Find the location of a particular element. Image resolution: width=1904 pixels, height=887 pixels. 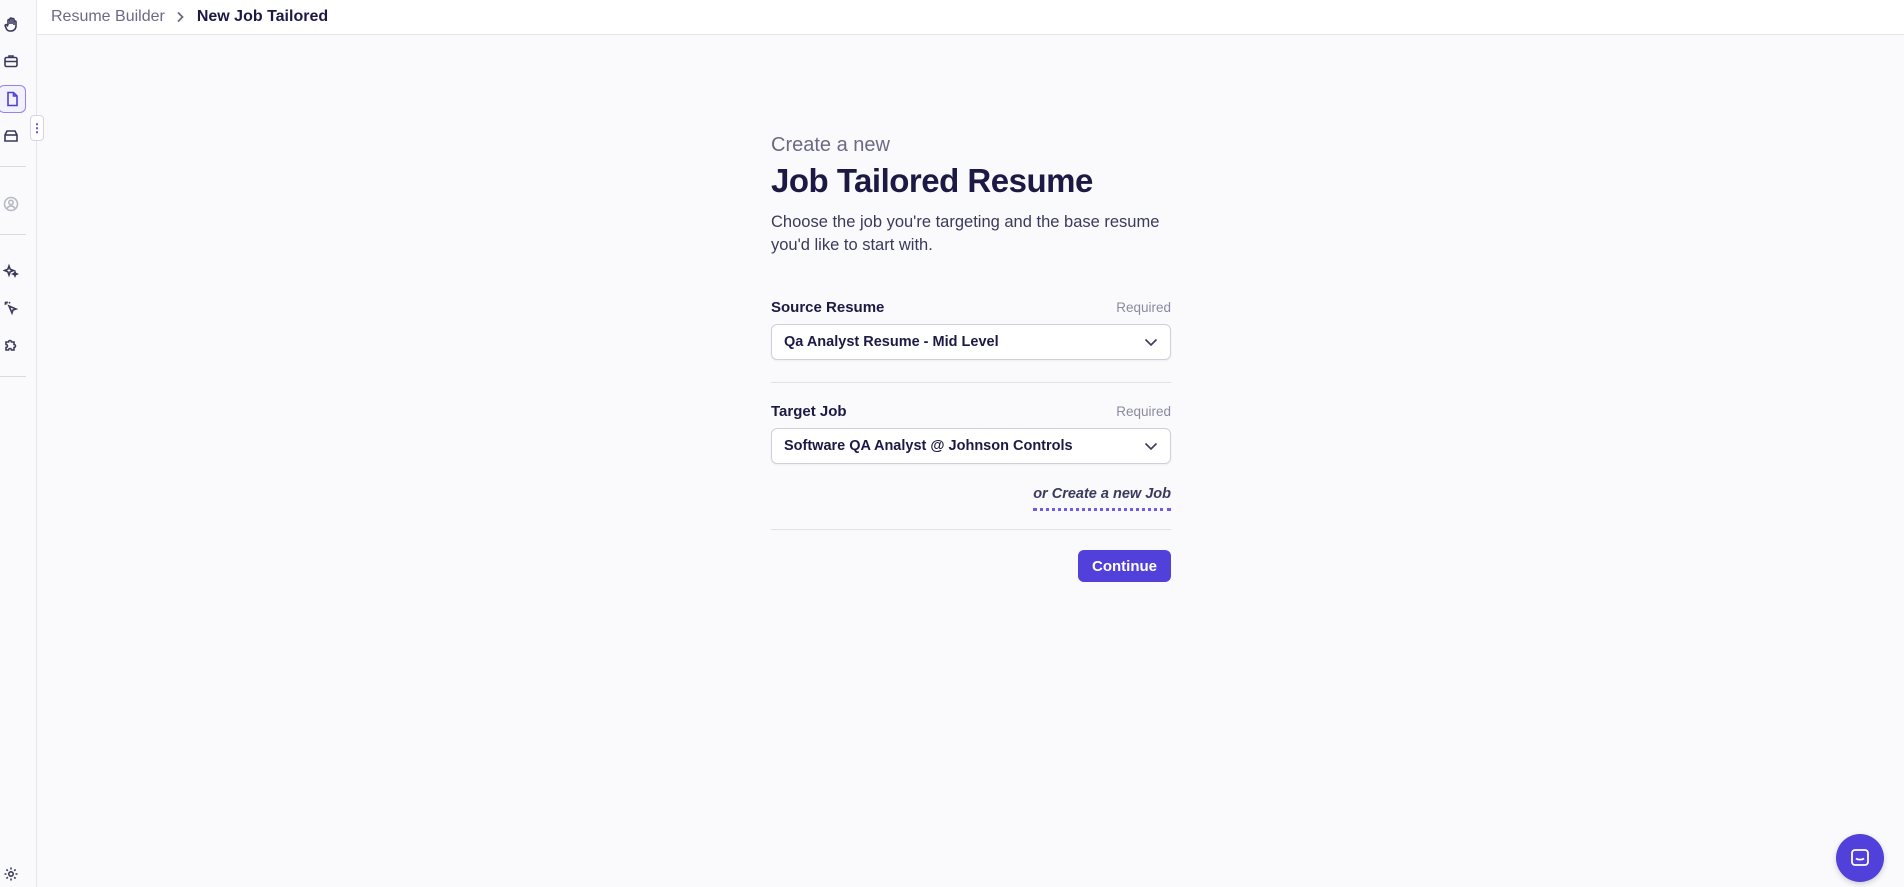

source-resume-select: Qa Analyst Resume - Mid Level is located at coordinates (971, 342).